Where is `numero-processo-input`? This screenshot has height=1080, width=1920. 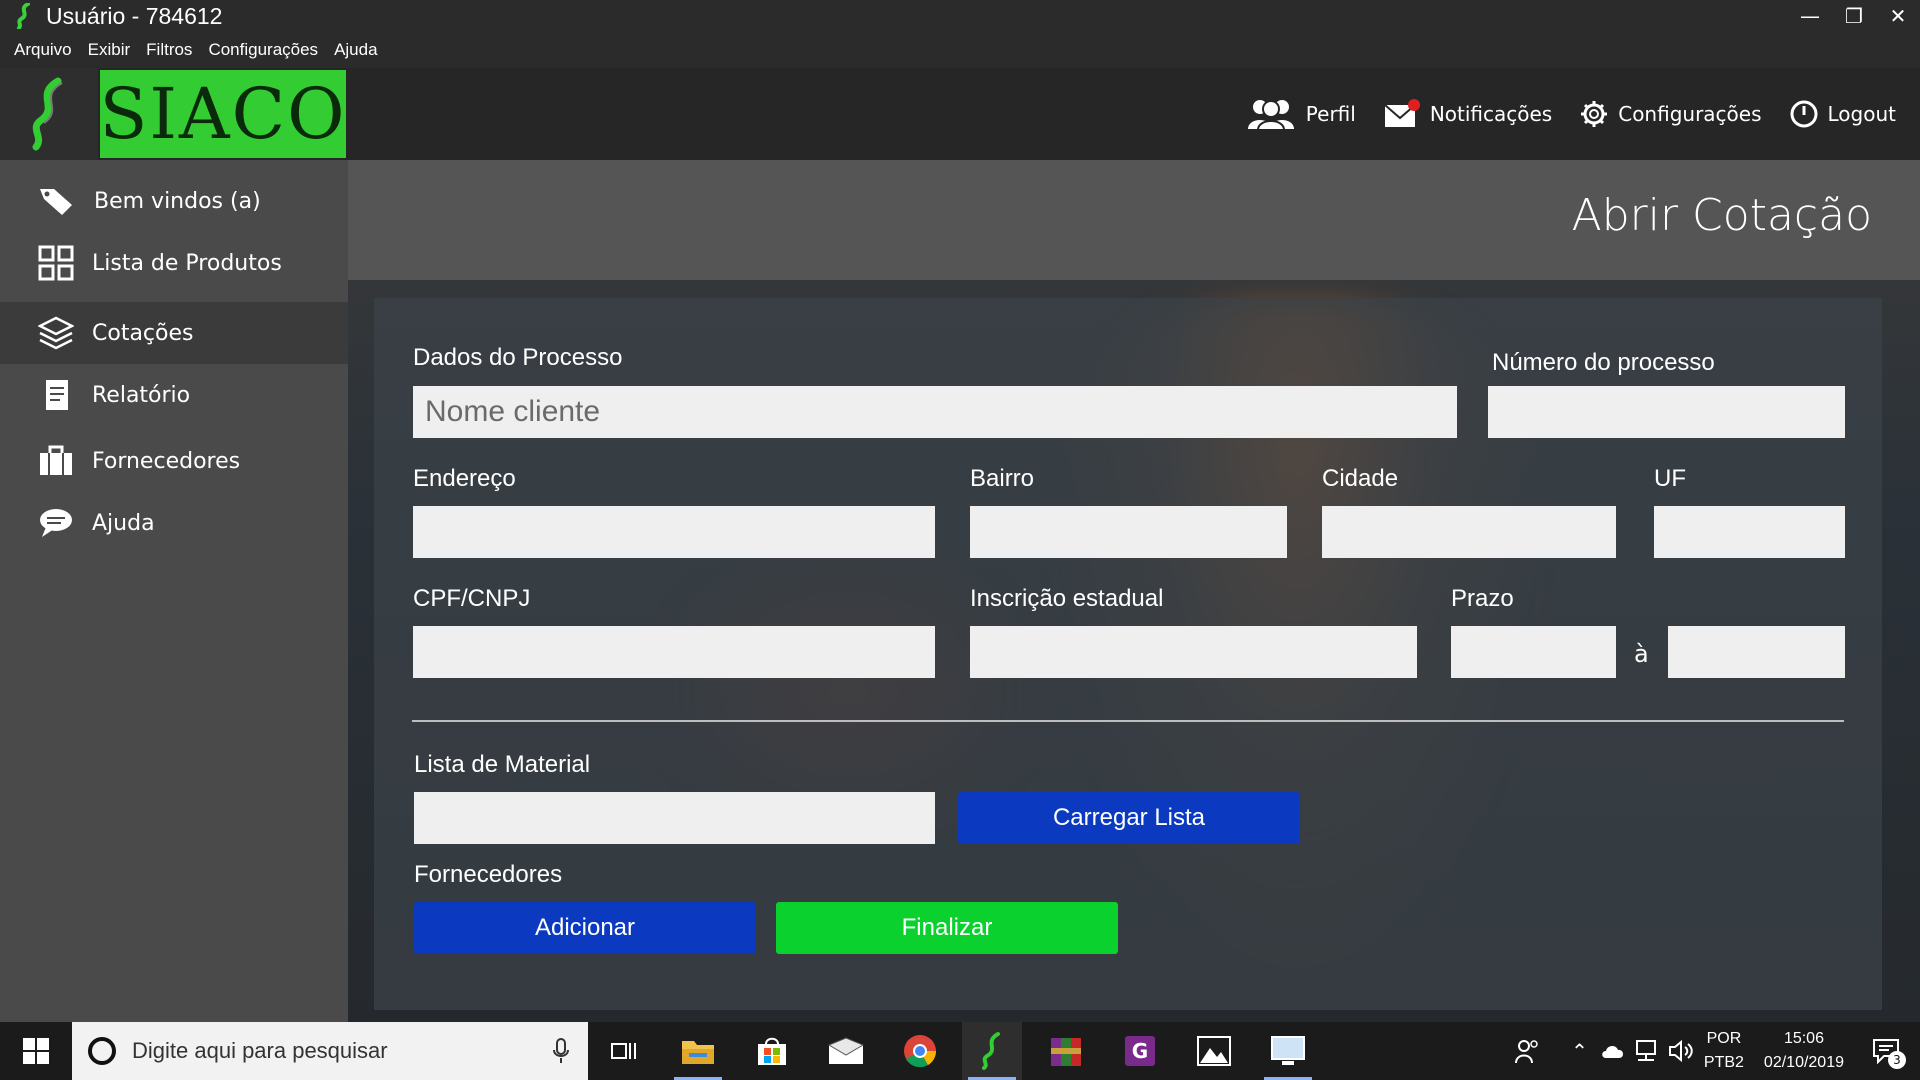 numero-processo-input is located at coordinates (1666, 412).